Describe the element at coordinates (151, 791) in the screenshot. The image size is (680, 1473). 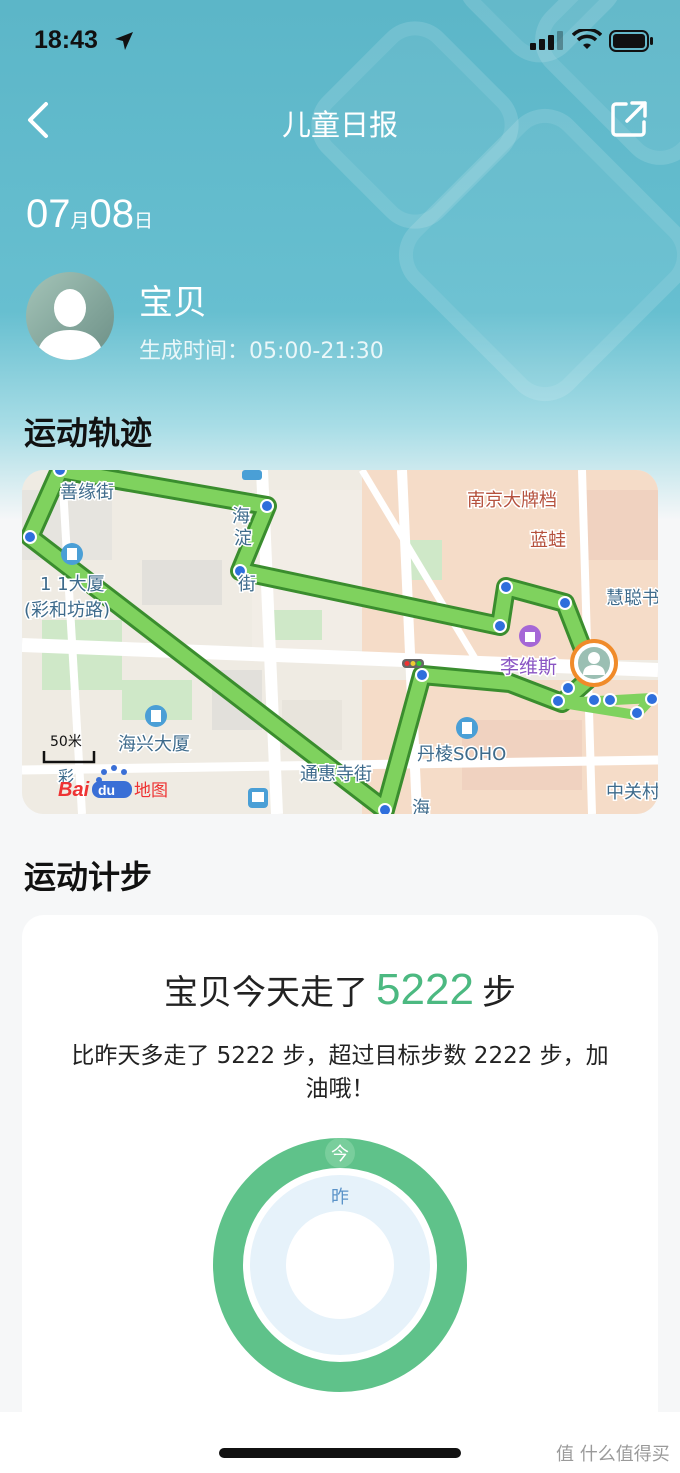
I see `svg-text: 地图` at that location.